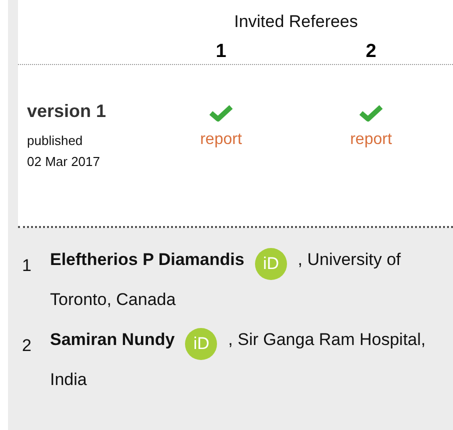 The height and width of the screenshot is (430, 453). What do you see at coordinates (55, 141) in the screenshot?
I see `published-label: published` at bounding box center [55, 141].